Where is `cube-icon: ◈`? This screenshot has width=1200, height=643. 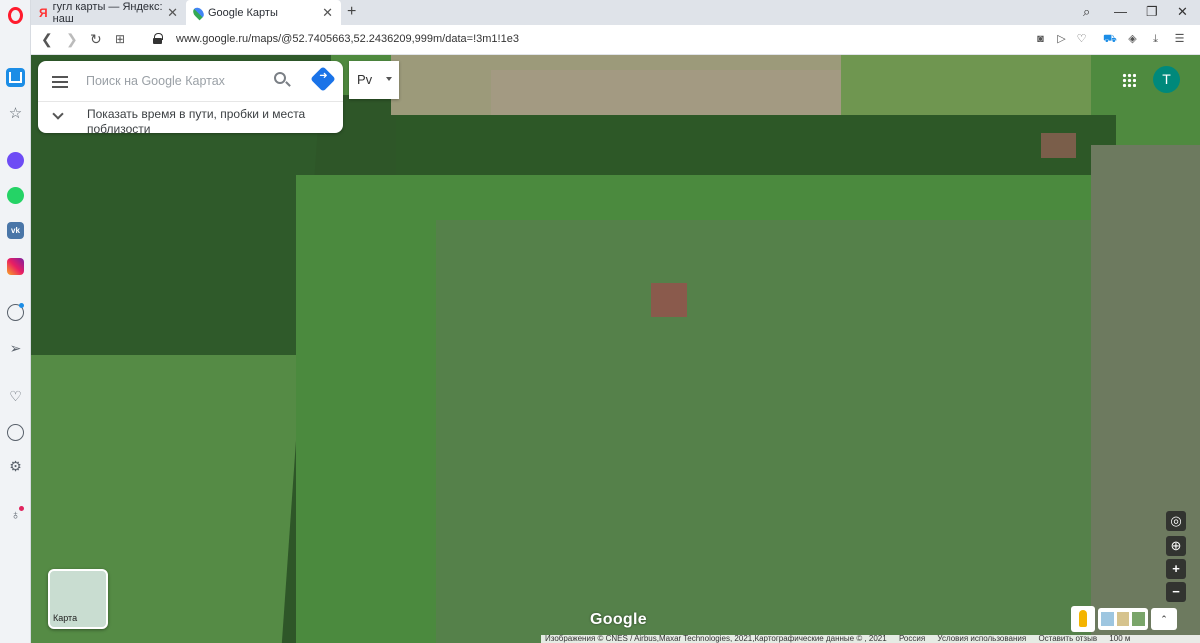
cube-icon: ◈ is located at coordinates (1132, 39).